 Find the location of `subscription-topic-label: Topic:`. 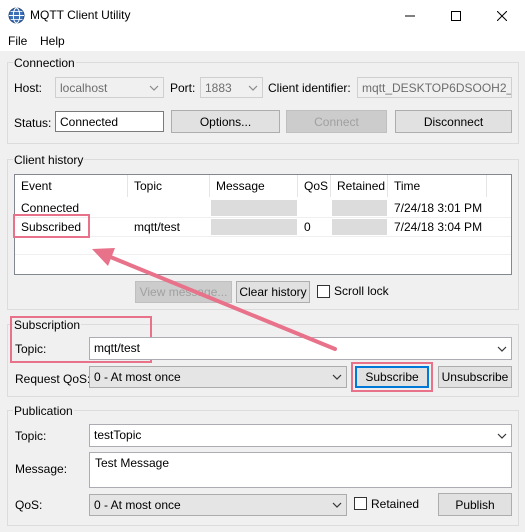

subscription-topic-label: Topic: is located at coordinates (31, 349).